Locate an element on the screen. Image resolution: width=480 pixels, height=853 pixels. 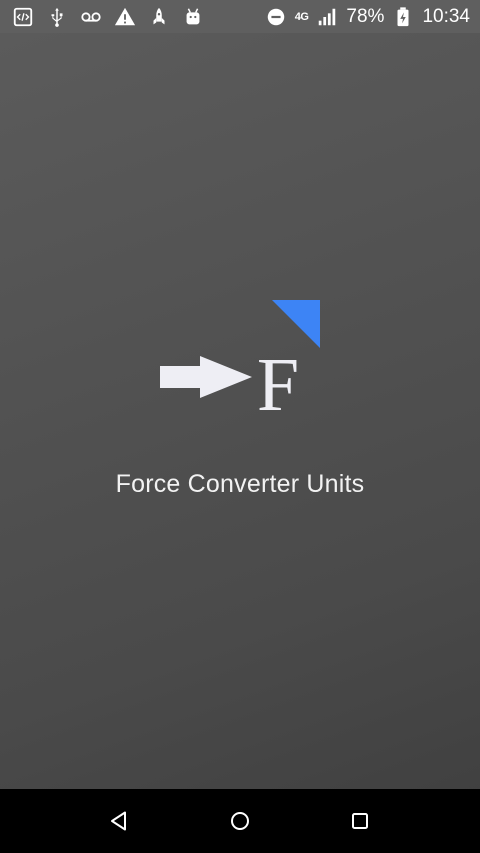
android-icon is located at coordinates (193, 17).